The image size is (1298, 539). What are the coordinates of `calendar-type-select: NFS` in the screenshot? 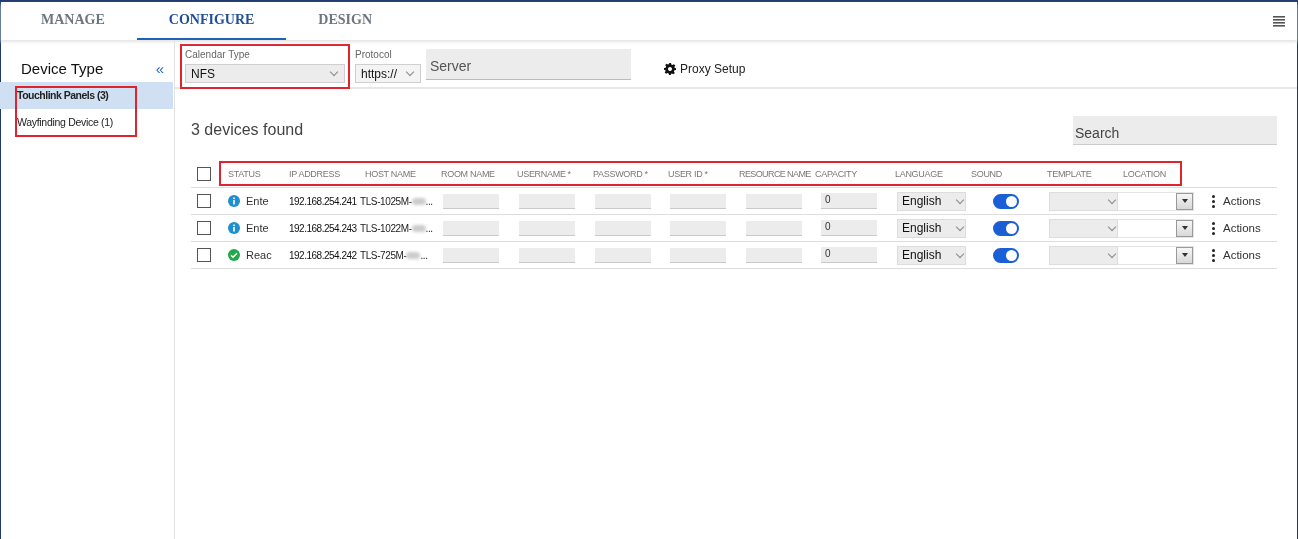 It's located at (265, 73).